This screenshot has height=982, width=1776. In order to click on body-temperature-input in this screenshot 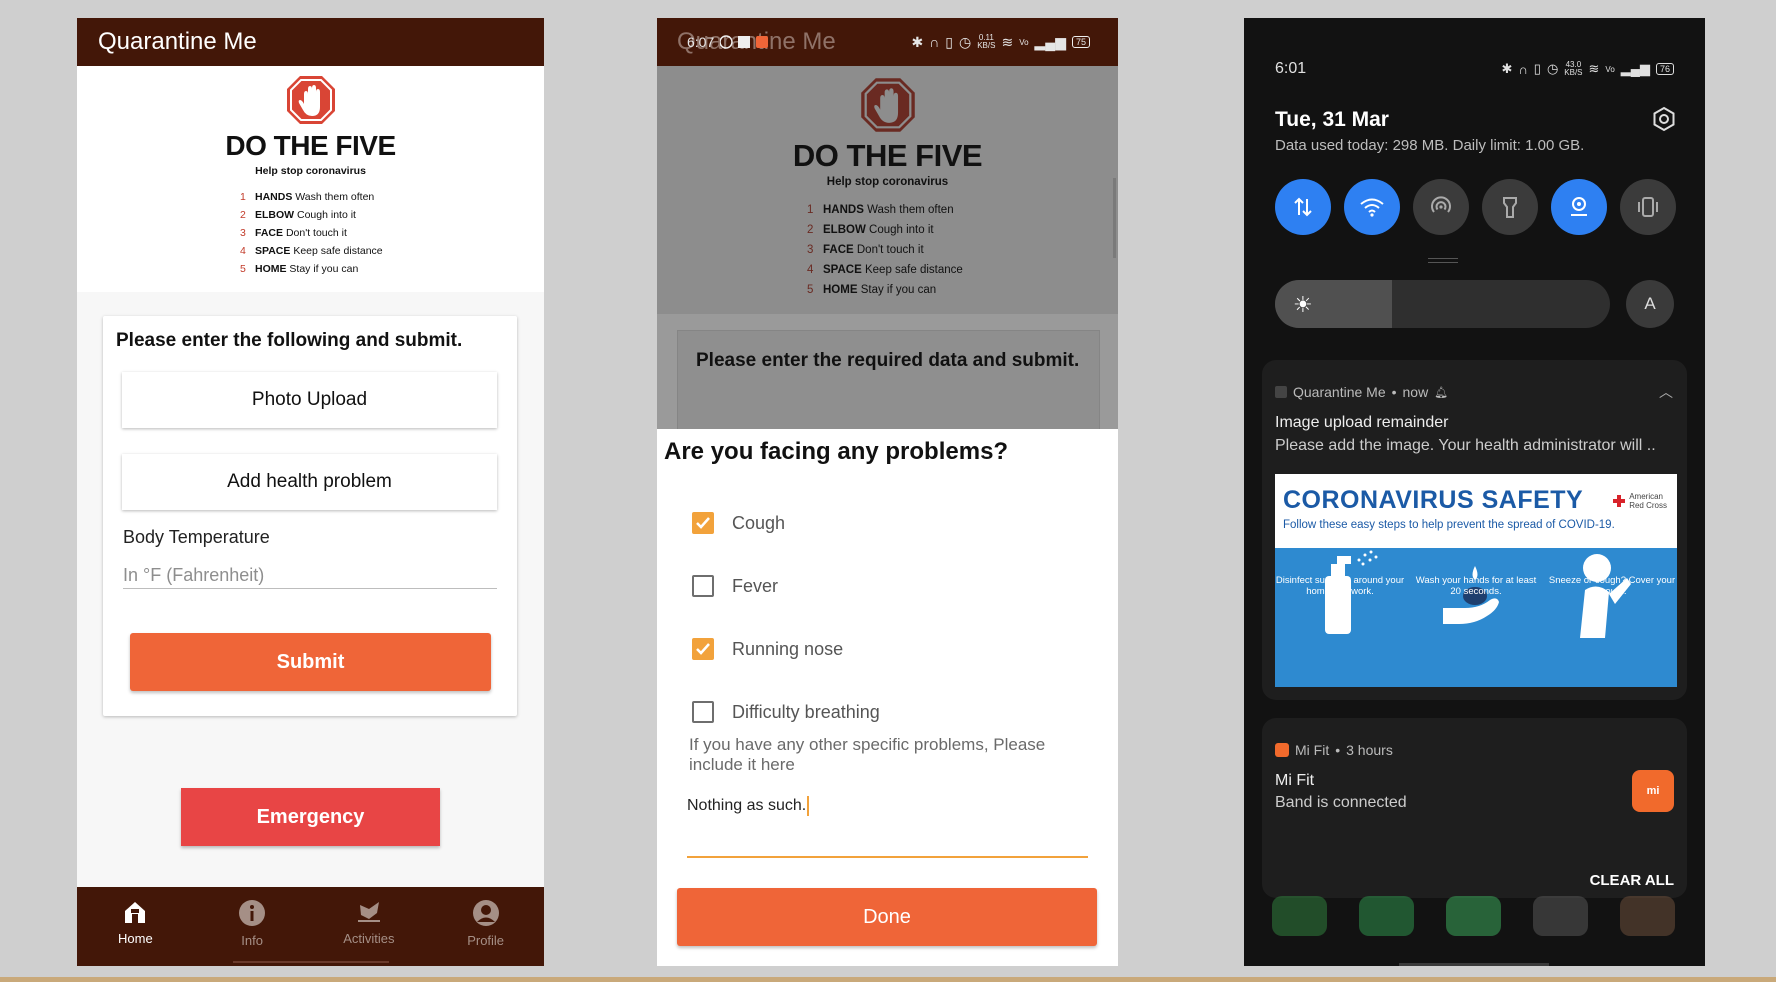, I will do `click(310, 575)`.